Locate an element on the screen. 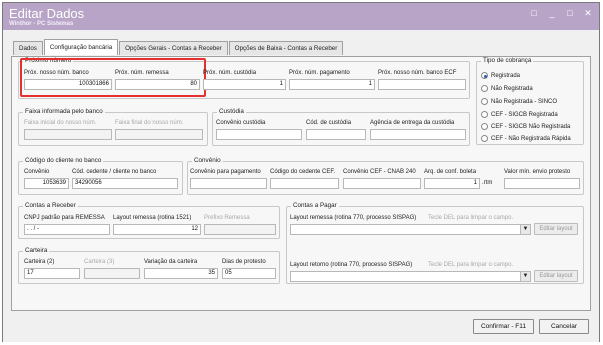  retorno-hint: Tecle DEL para limpar o campo. is located at coordinates (471, 265).